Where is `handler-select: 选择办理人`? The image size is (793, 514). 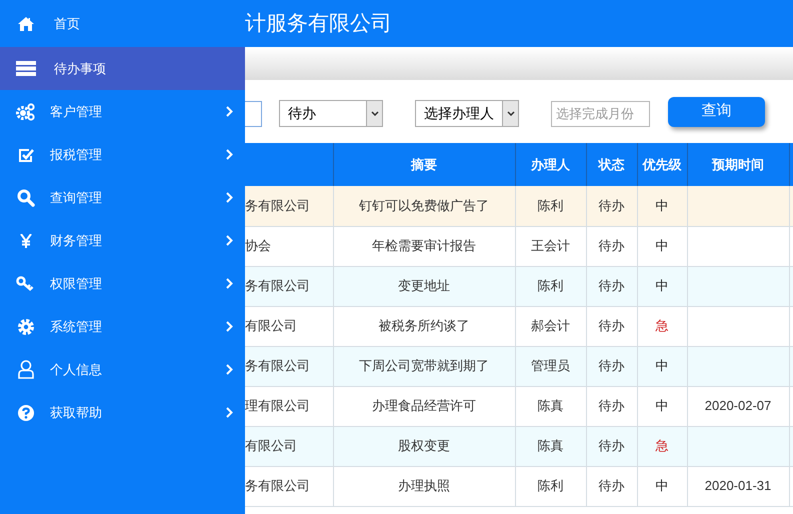 handler-select: 选择办理人 is located at coordinates (467, 113).